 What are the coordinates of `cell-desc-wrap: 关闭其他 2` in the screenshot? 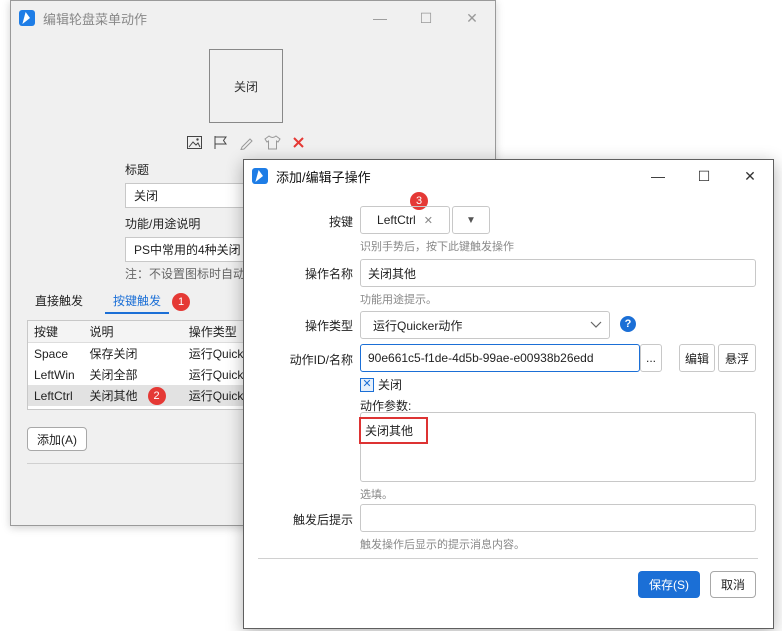 It's located at (133, 395).